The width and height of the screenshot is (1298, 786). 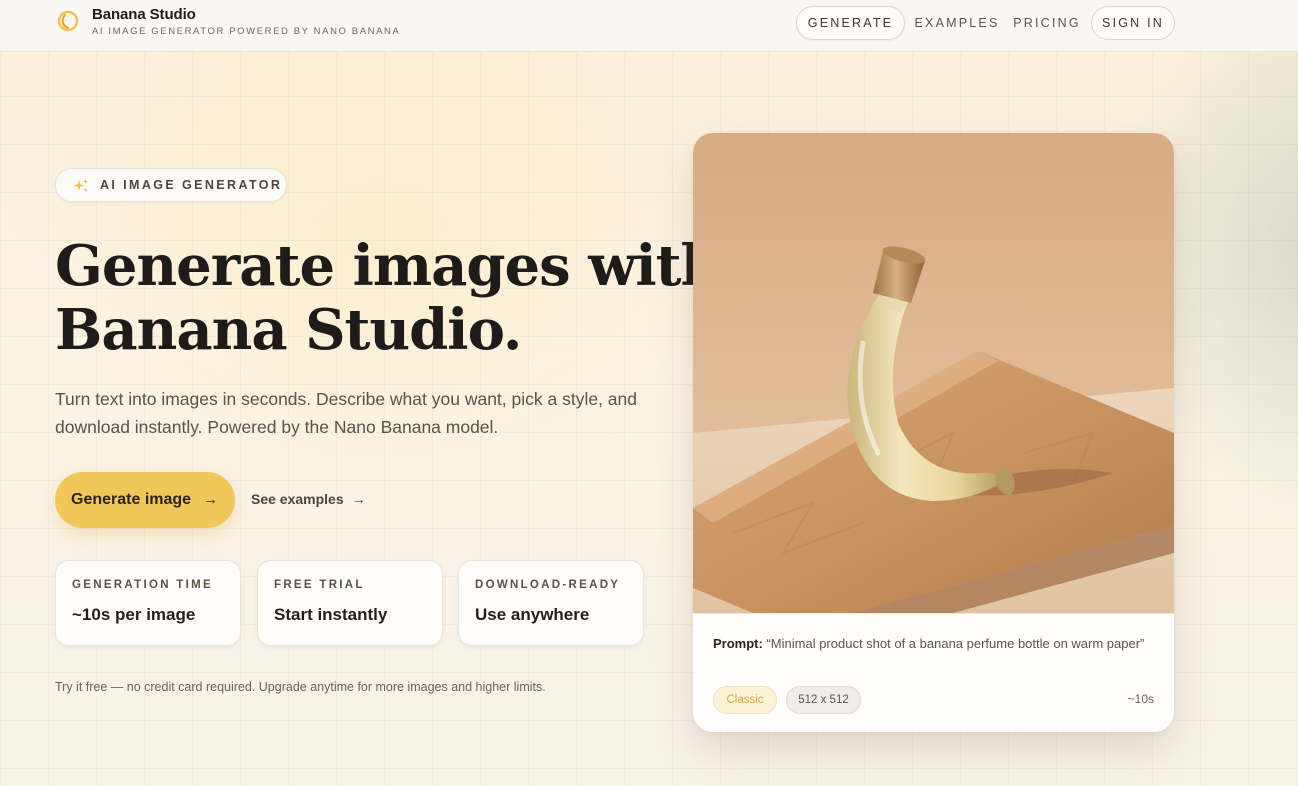 What do you see at coordinates (142, 585) in the screenshot?
I see `stat-label: GENERATION TIME` at bounding box center [142, 585].